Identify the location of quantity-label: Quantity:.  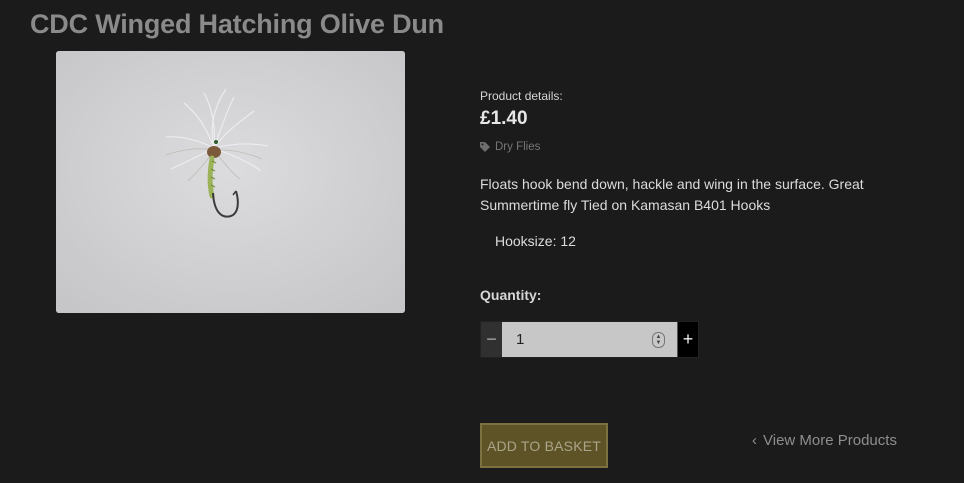
(511, 295).